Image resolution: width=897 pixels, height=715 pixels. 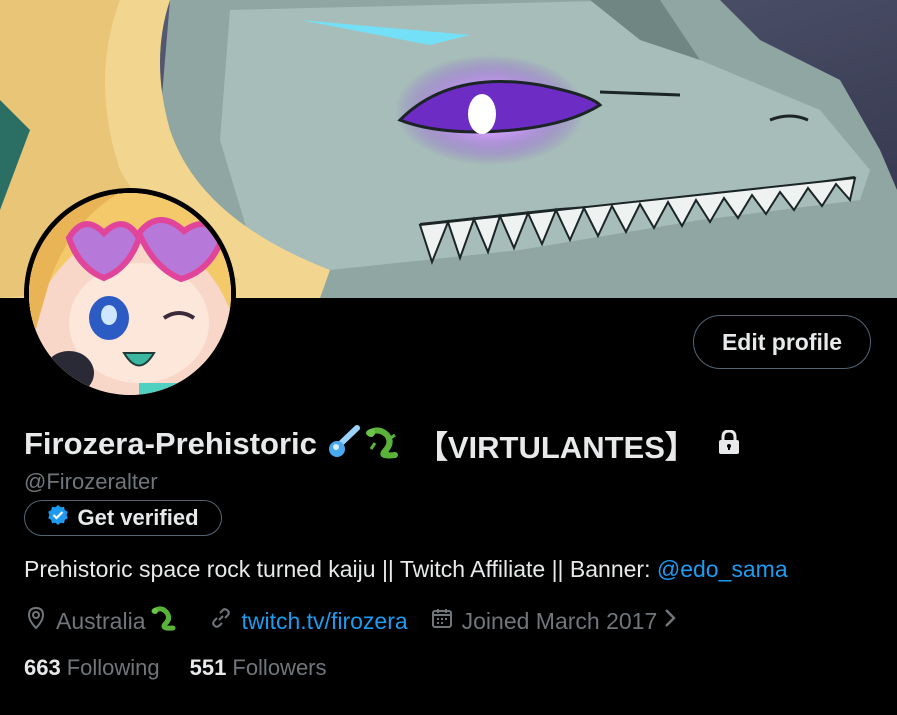 I want to click on followers-link: 551 Followers, so click(x=258, y=668).